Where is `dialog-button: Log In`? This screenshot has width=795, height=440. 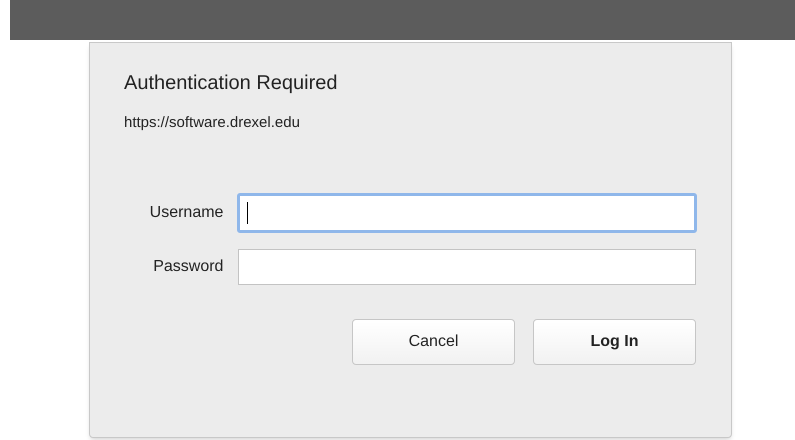 dialog-button: Log In is located at coordinates (614, 342).